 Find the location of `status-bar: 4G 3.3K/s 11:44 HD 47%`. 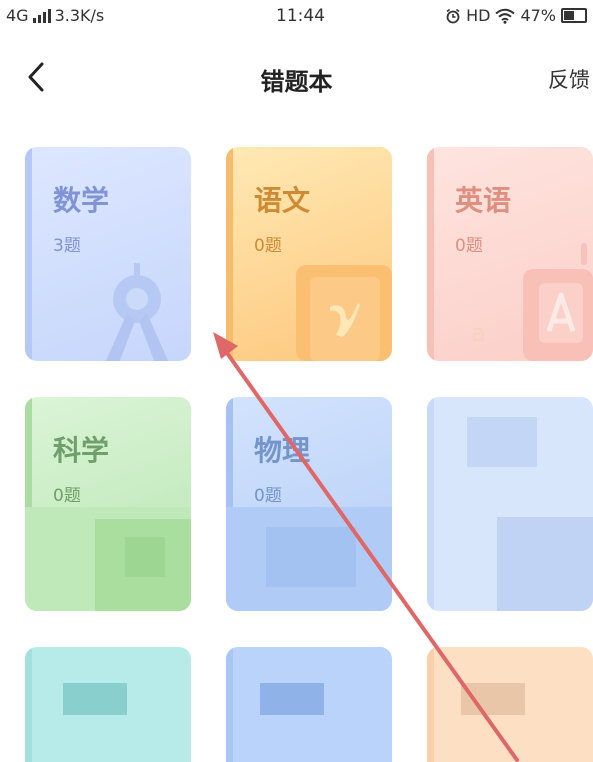

status-bar: 4G 3.3K/s 11:44 HD 47% is located at coordinates (296, 17).